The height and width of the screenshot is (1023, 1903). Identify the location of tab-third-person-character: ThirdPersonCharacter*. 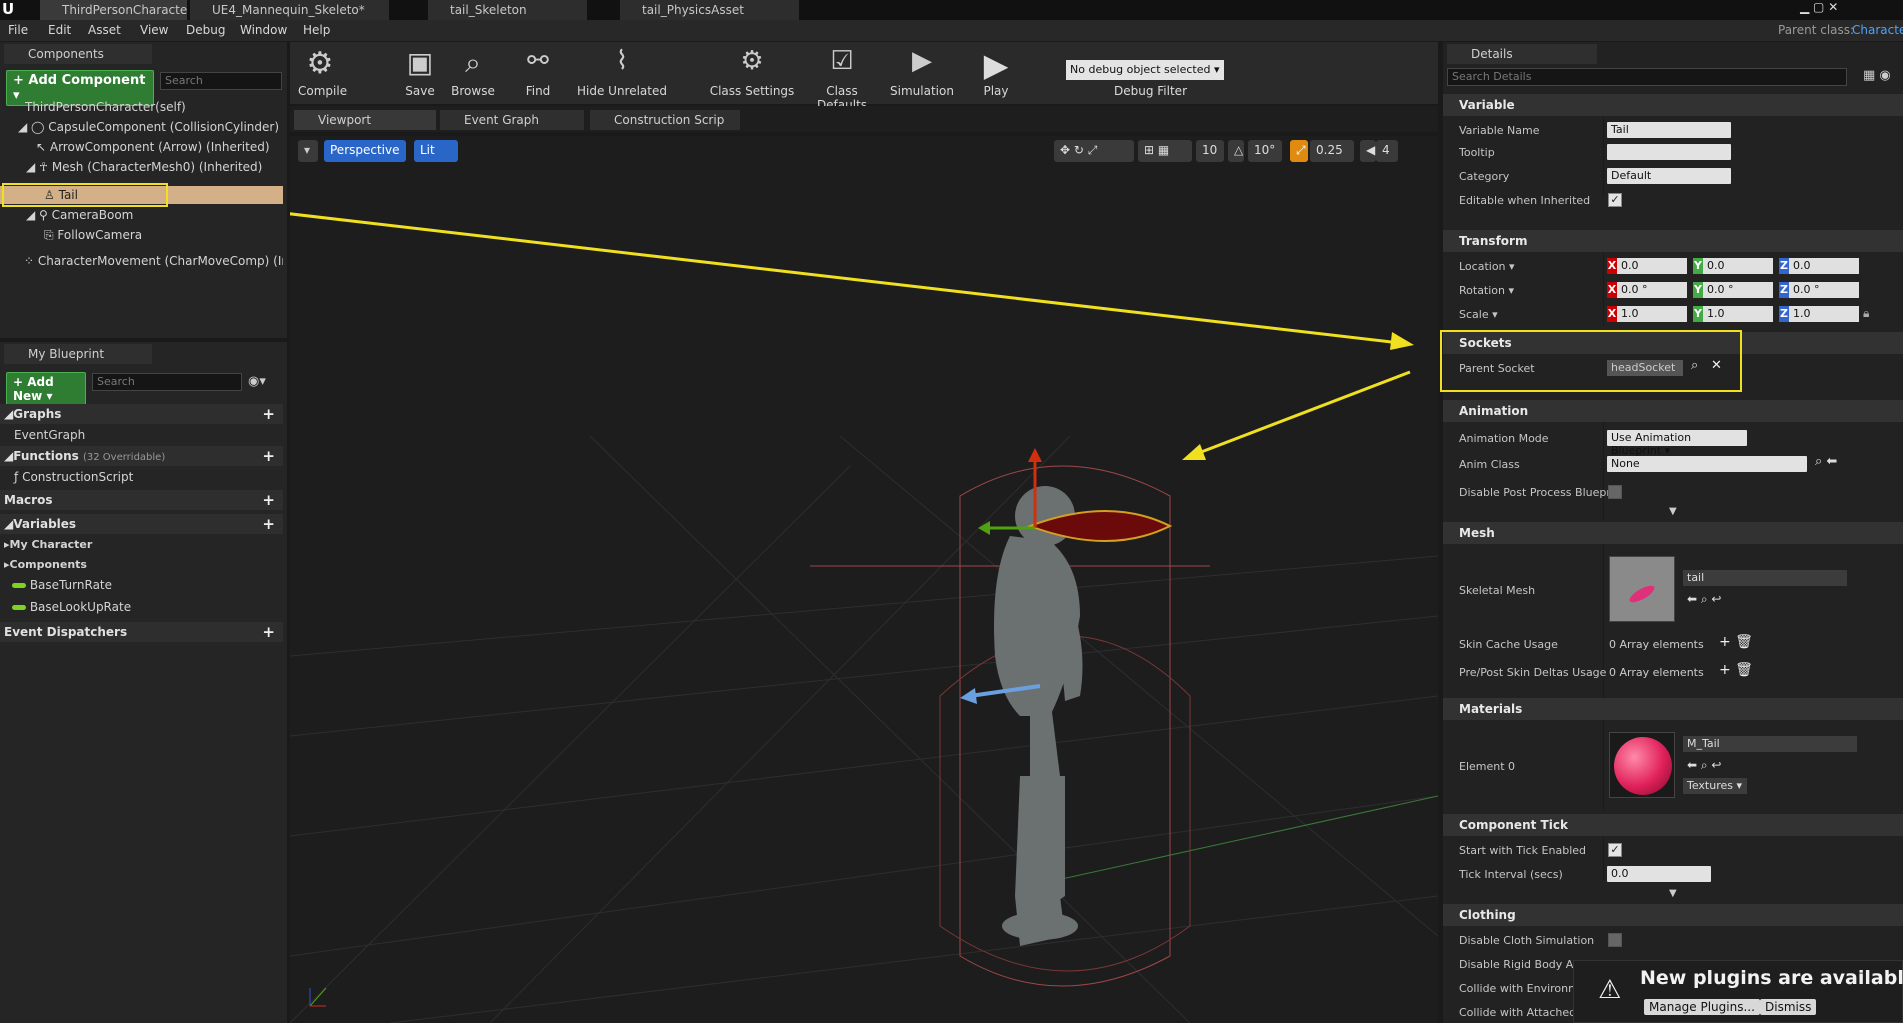
(114, 10).